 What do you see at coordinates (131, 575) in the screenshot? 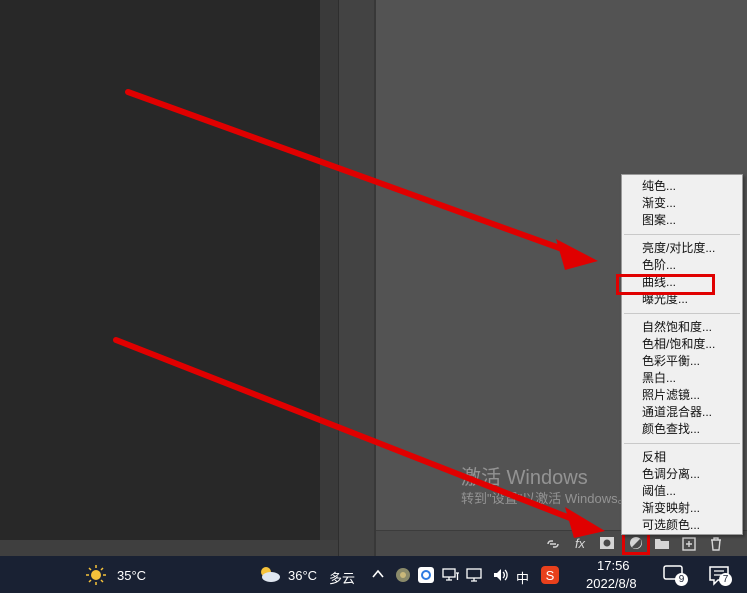
I see `weather-temperature-1: 35°C` at bounding box center [131, 575].